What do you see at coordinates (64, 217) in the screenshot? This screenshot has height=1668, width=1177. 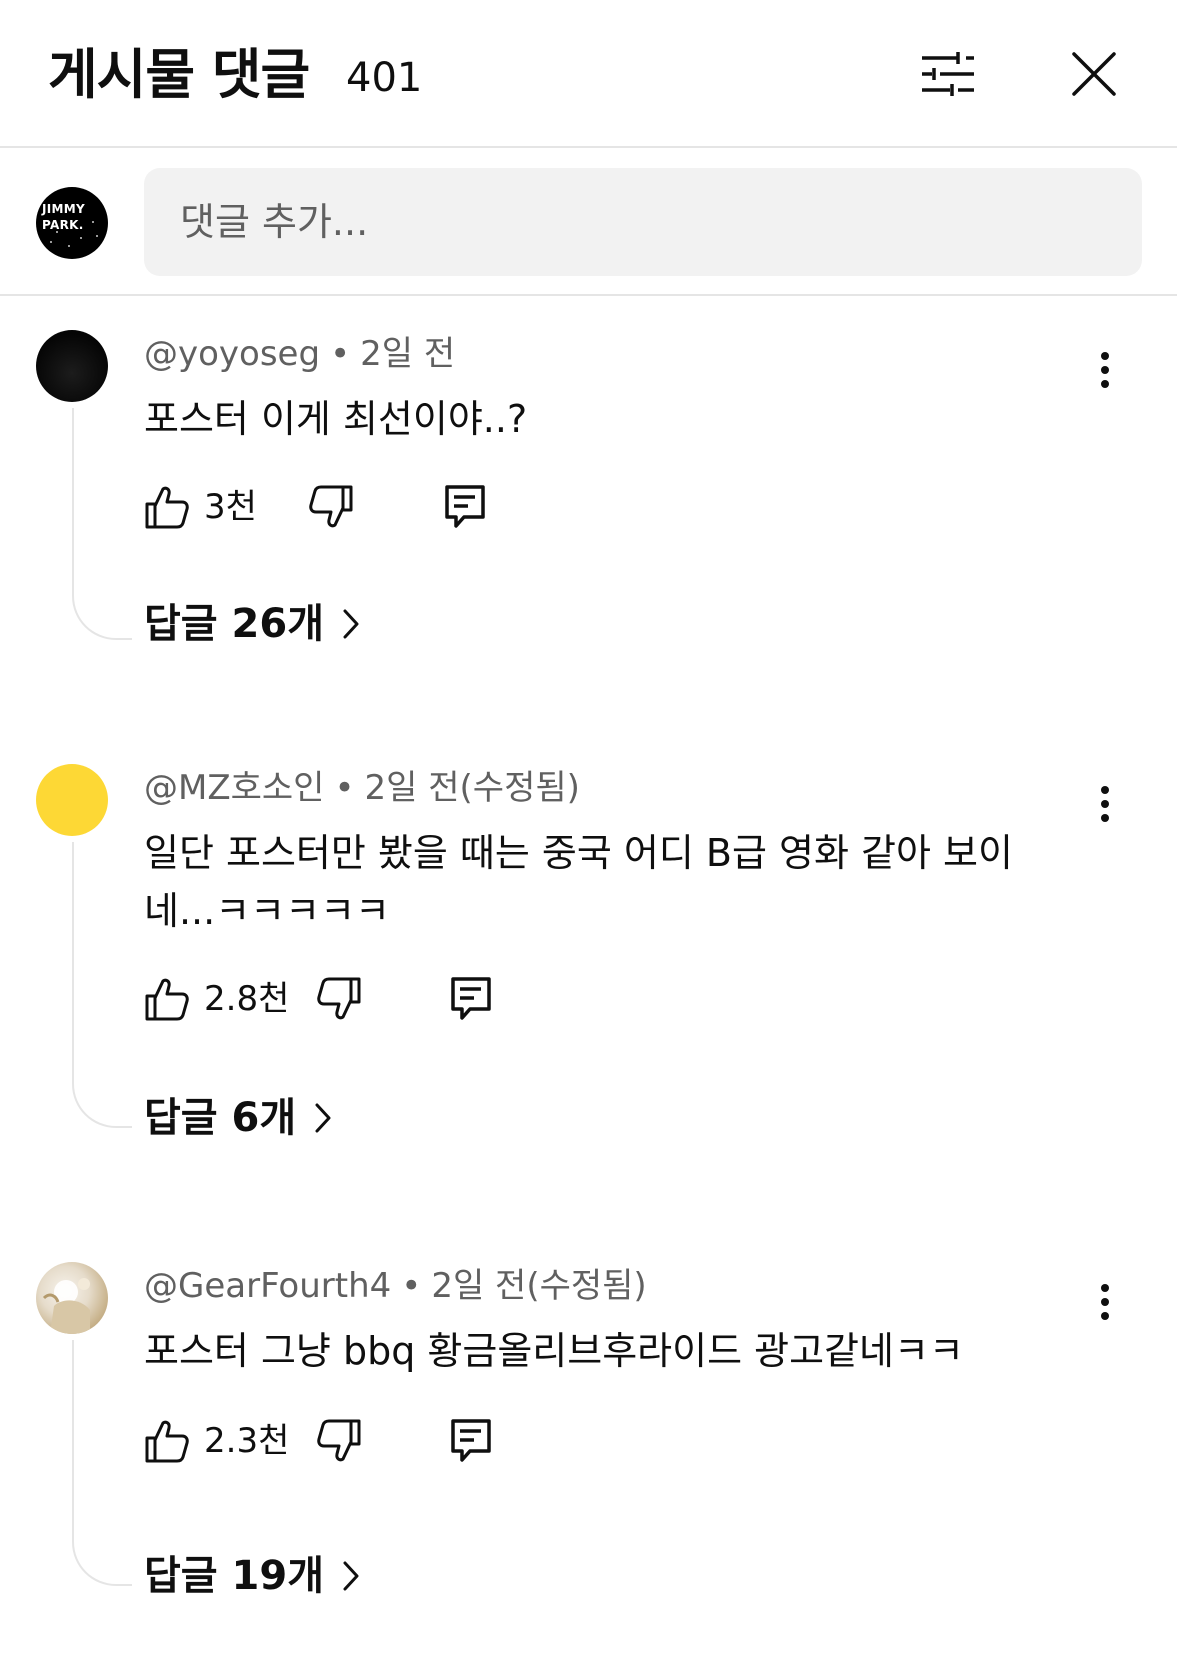 I see `avatar-text: JIMMY PARK.` at bounding box center [64, 217].